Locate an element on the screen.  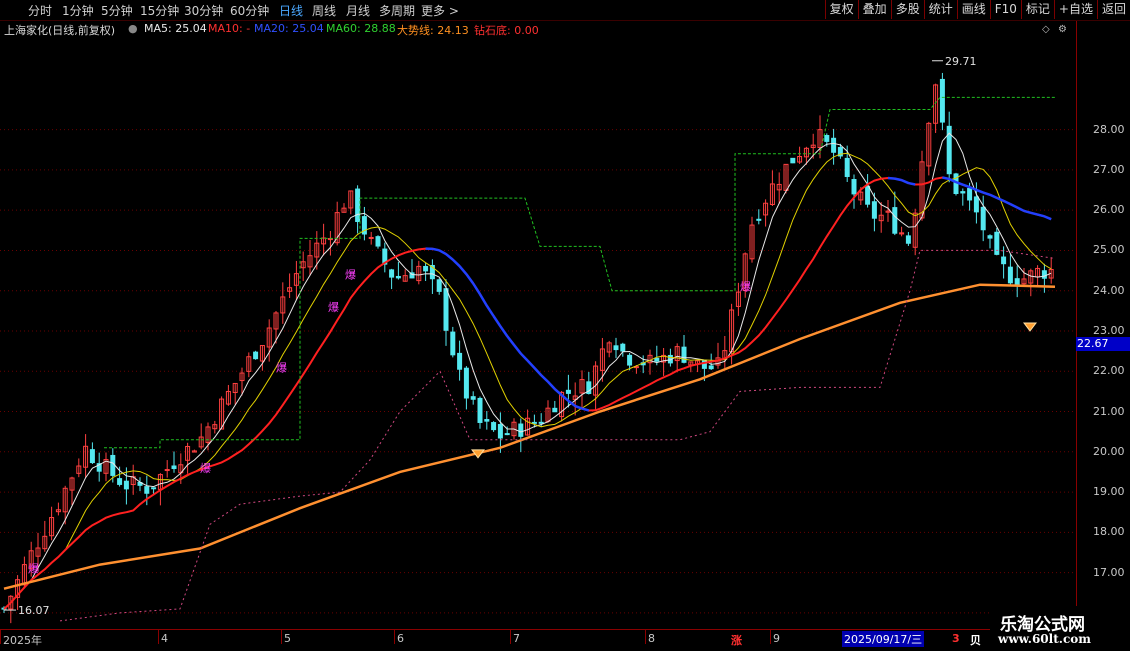
tool-button-3: 统计 is located at coordinates (940, 9).